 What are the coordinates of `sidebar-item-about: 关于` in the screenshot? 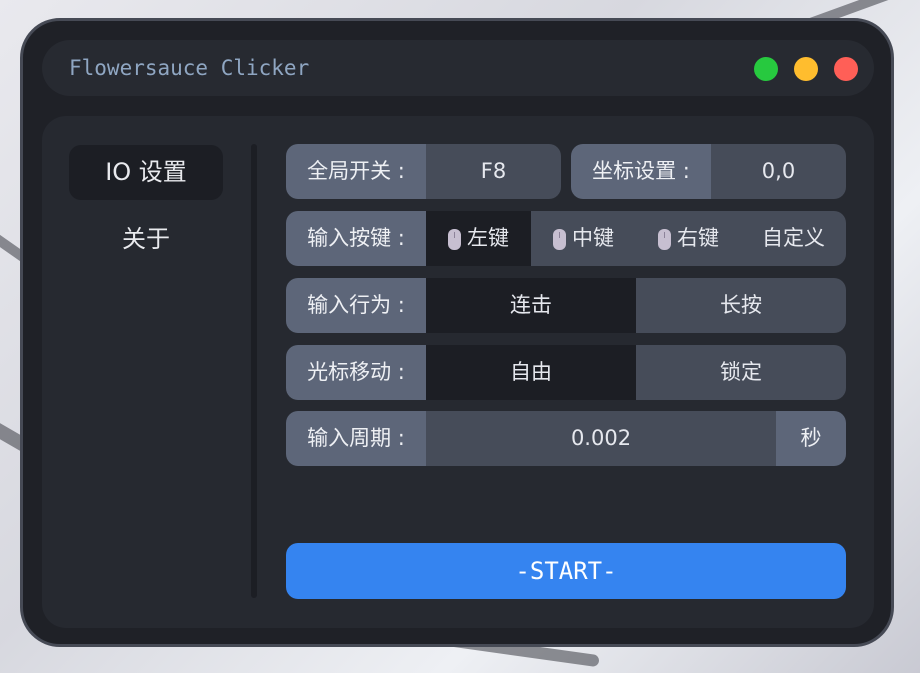 It's located at (146, 239).